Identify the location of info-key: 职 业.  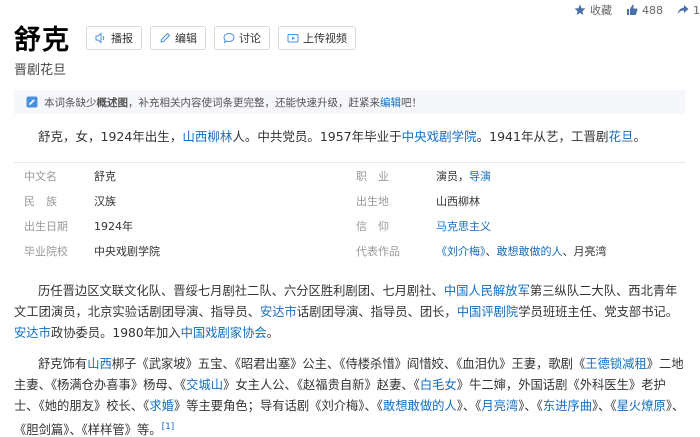
(372, 176).